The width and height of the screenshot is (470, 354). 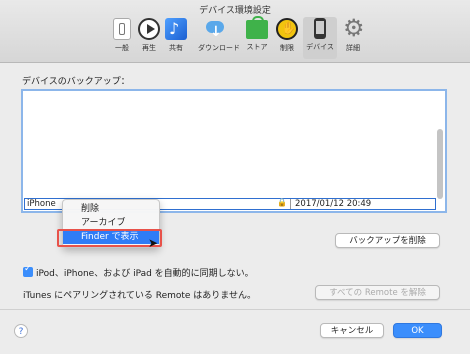 I want to click on tab-download: ダウンロード, so click(x=219, y=38).